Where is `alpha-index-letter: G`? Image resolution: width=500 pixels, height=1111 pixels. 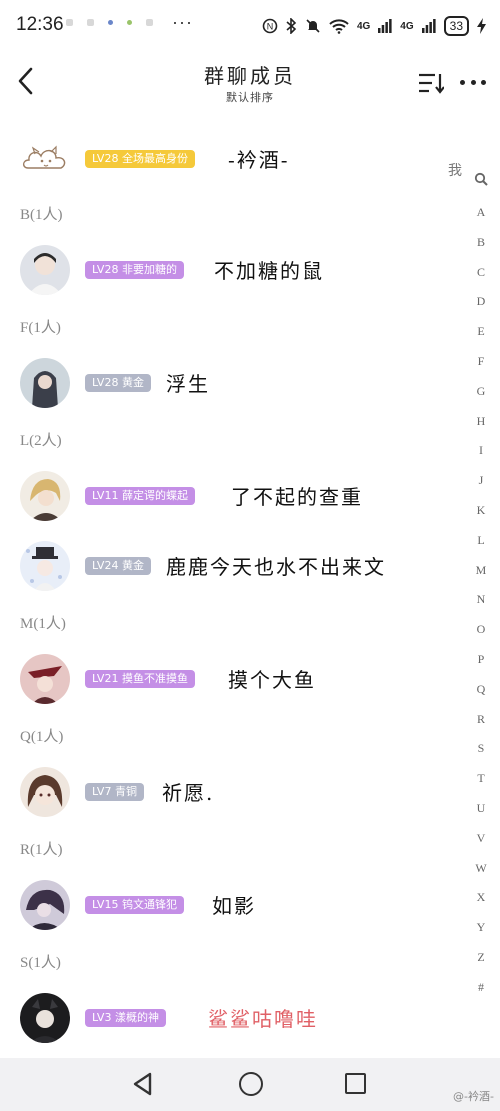
alpha-index-letter: G is located at coordinates (481, 392).